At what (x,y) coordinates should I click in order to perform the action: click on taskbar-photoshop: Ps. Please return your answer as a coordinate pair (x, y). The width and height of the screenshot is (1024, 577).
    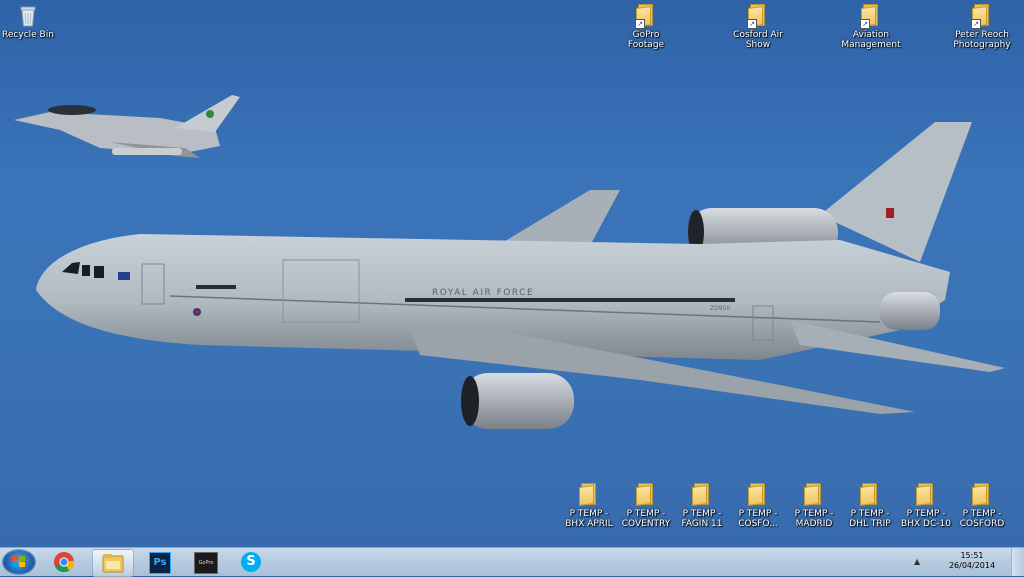
    Looking at the image, I should click on (160, 562).